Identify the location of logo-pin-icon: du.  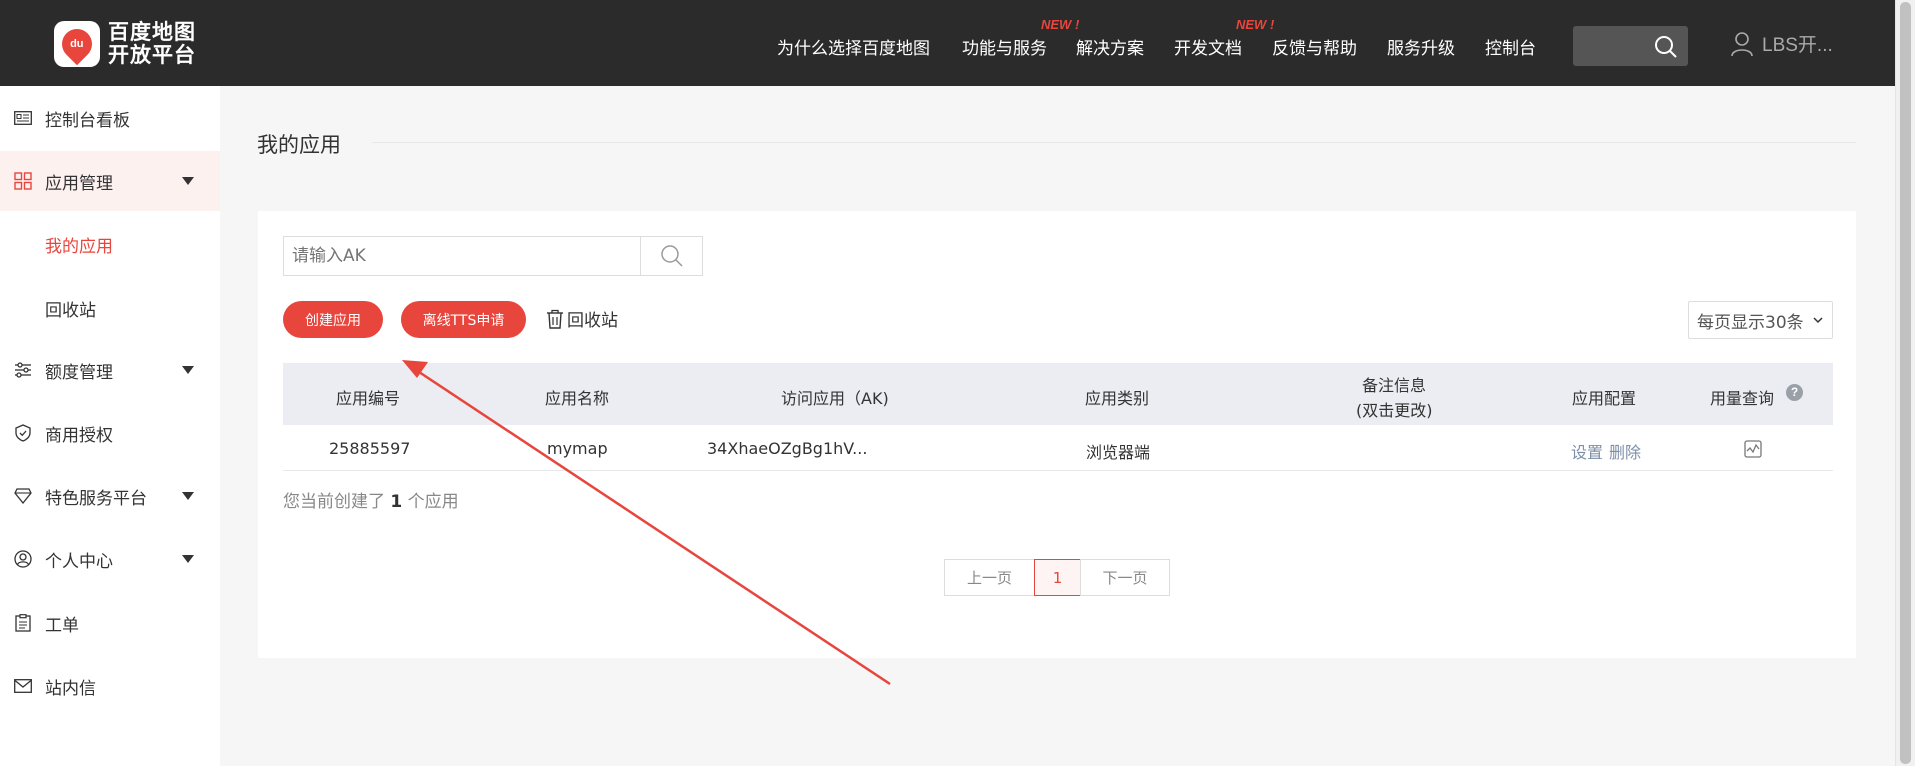
(77, 44).